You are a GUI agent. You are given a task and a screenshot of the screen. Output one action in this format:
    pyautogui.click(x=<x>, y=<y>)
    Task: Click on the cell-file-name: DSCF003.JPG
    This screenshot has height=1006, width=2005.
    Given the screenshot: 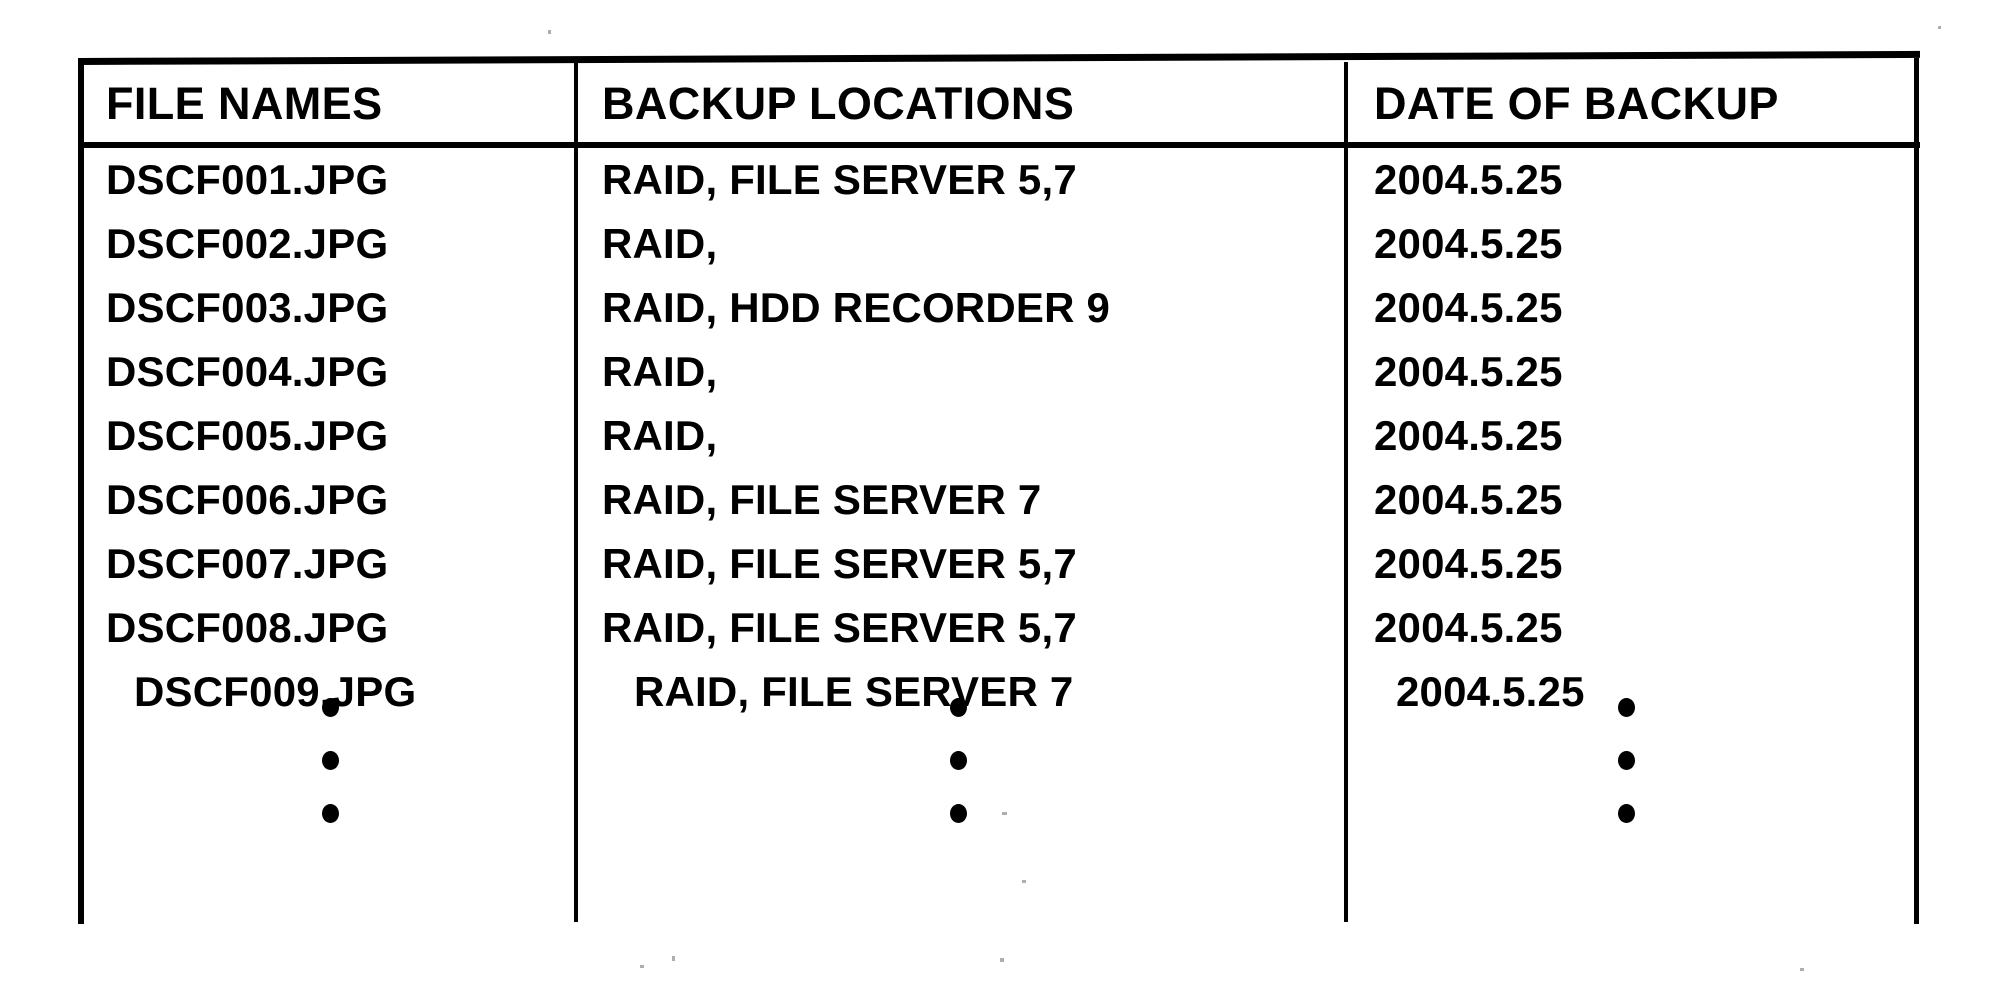 What is the action you would take?
    pyautogui.click(x=247, y=307)
    